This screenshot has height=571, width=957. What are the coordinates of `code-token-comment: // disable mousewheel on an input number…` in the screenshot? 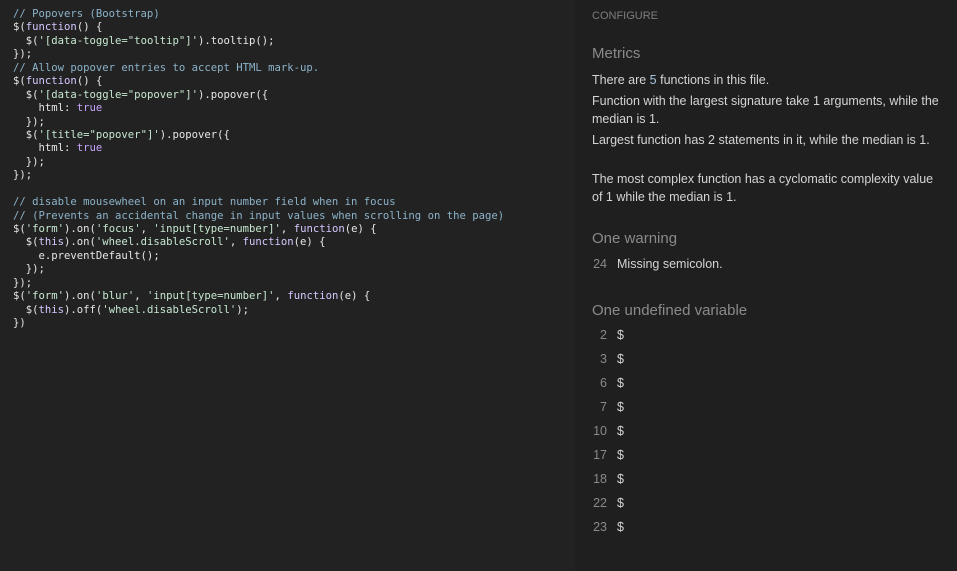 It's located at (204, 202).